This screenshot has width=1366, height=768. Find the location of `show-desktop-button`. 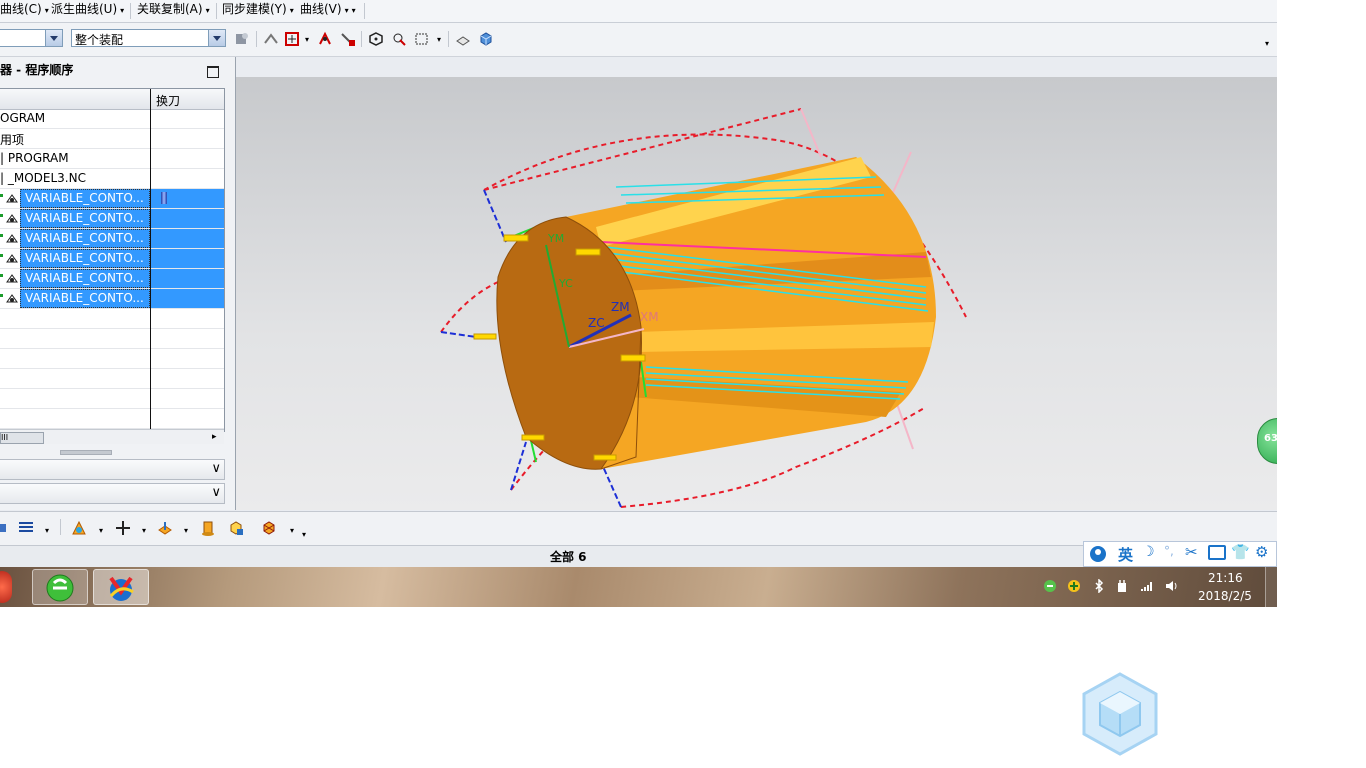

show-desktop-button is located at coordinates (1271, 587).